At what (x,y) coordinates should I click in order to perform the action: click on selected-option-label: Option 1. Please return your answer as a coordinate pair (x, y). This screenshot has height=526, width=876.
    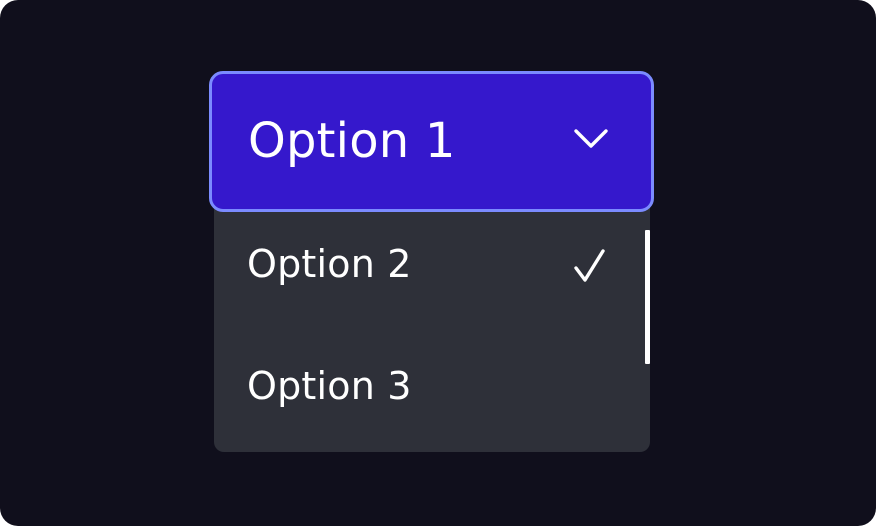
    Looking at the image, I should click on (352, 141).